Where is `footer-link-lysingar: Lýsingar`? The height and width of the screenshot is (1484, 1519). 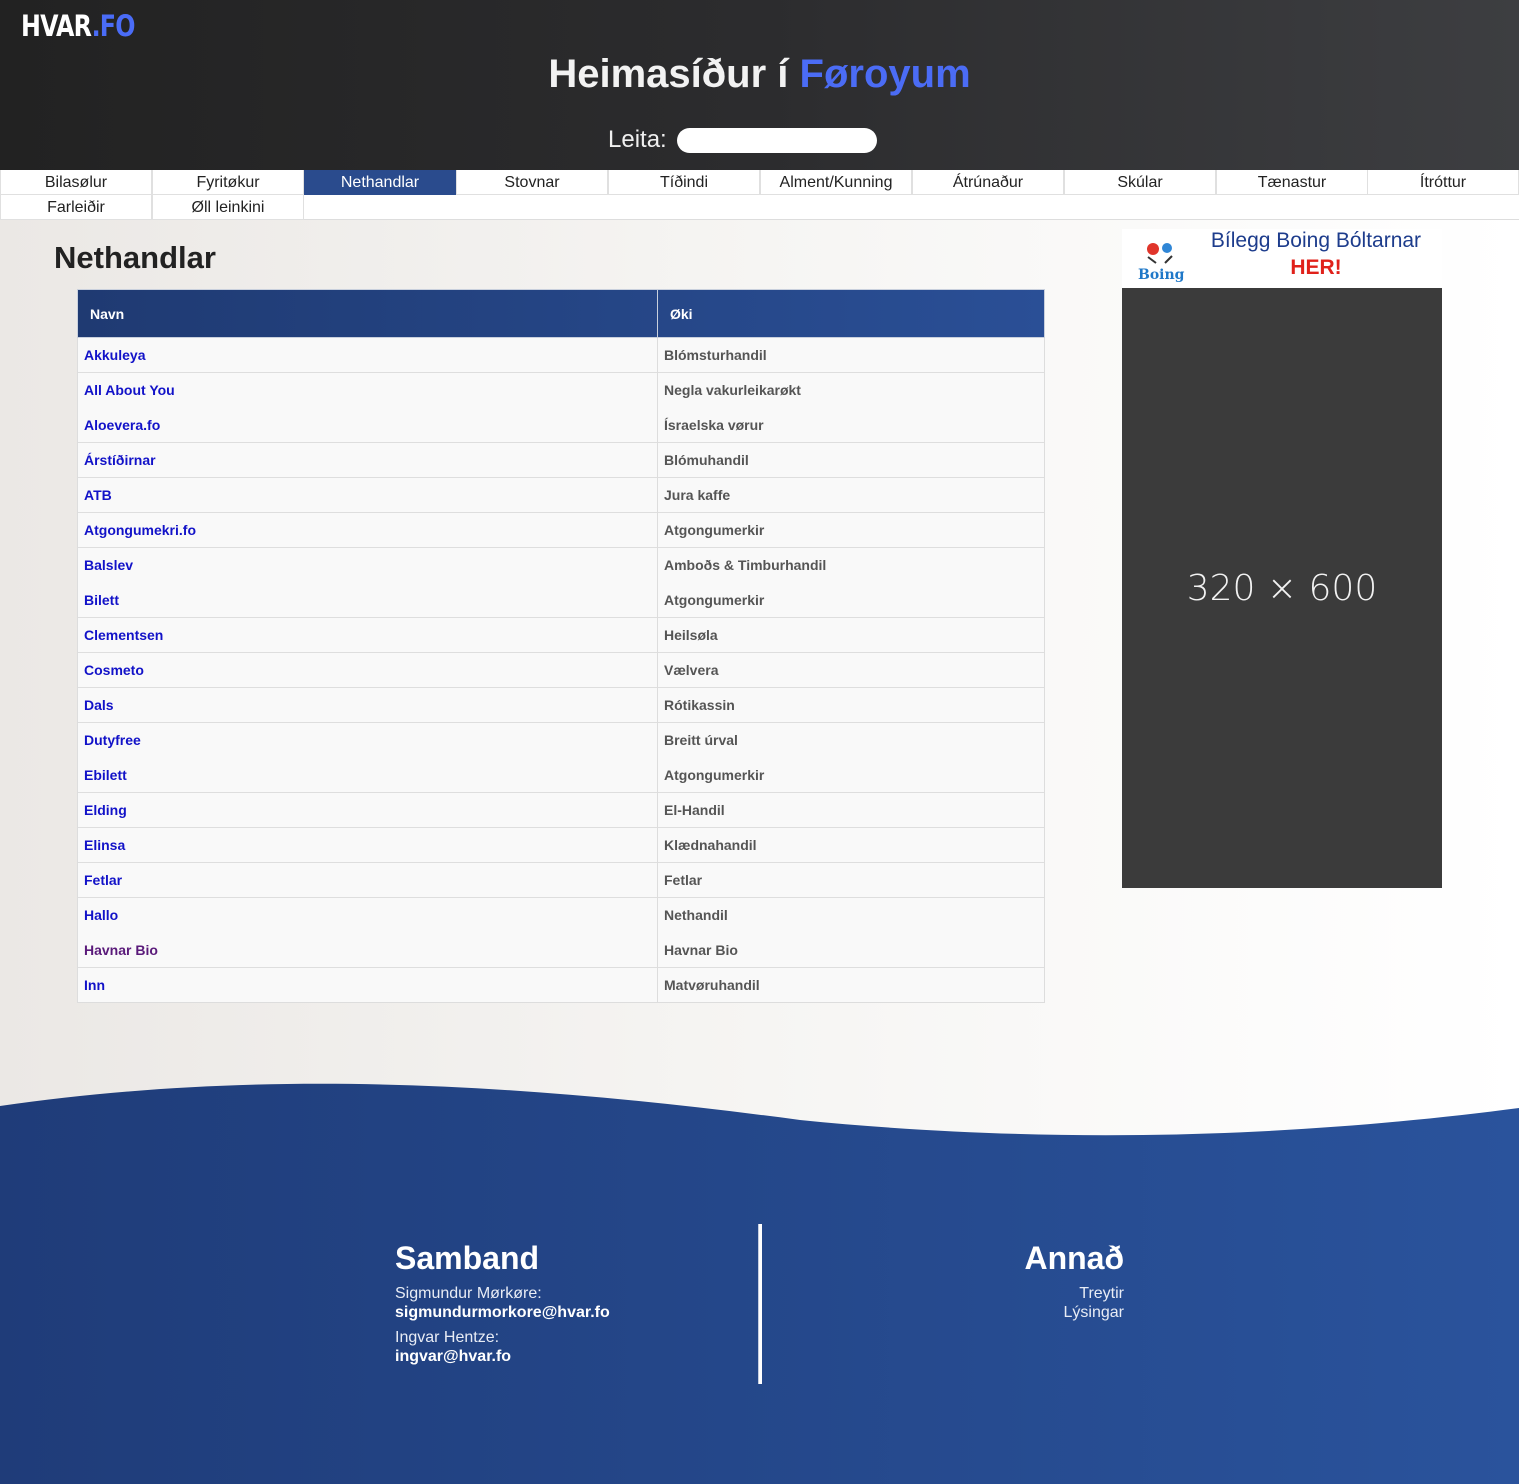
footer-link-lysingar: Lýsingar is located at coordinates (1042, 1312).